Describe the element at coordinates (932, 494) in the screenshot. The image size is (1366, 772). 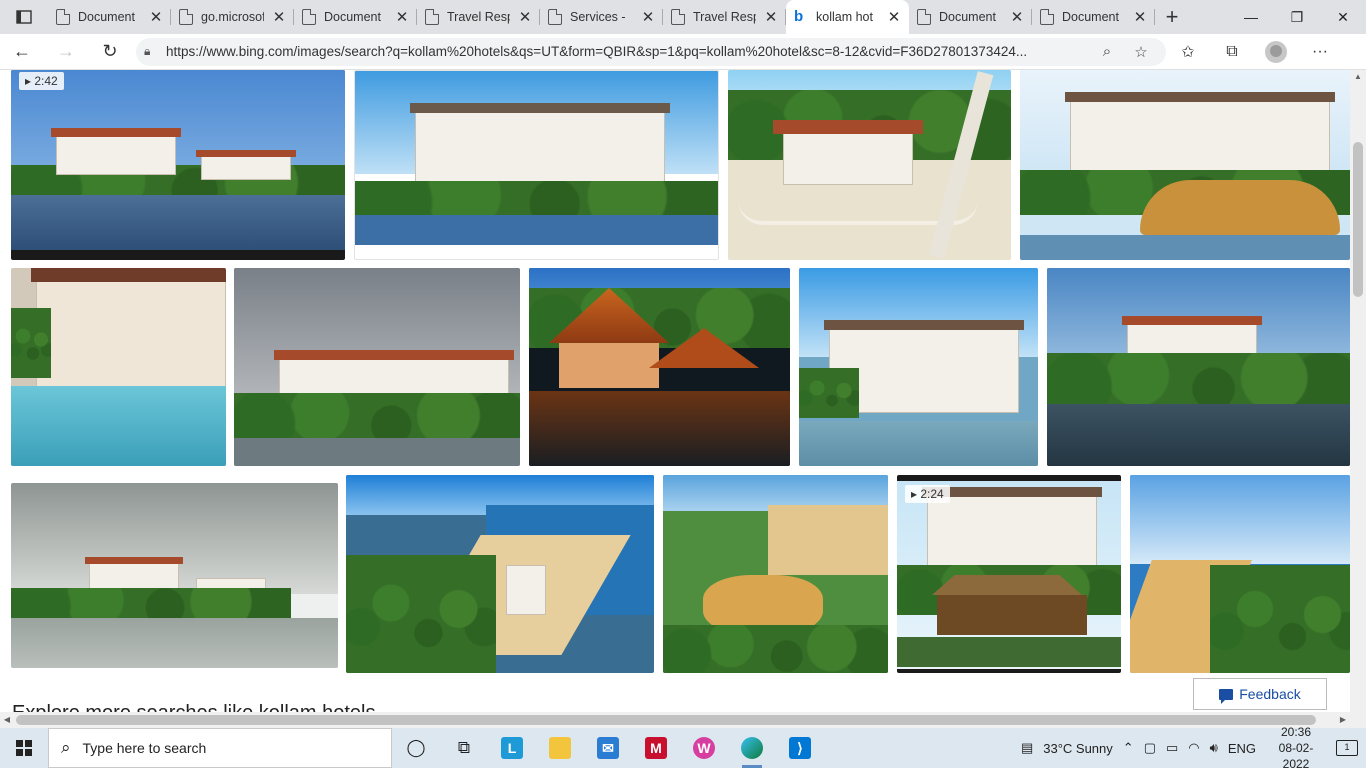
I see `video-duration: 2:24` at that location.